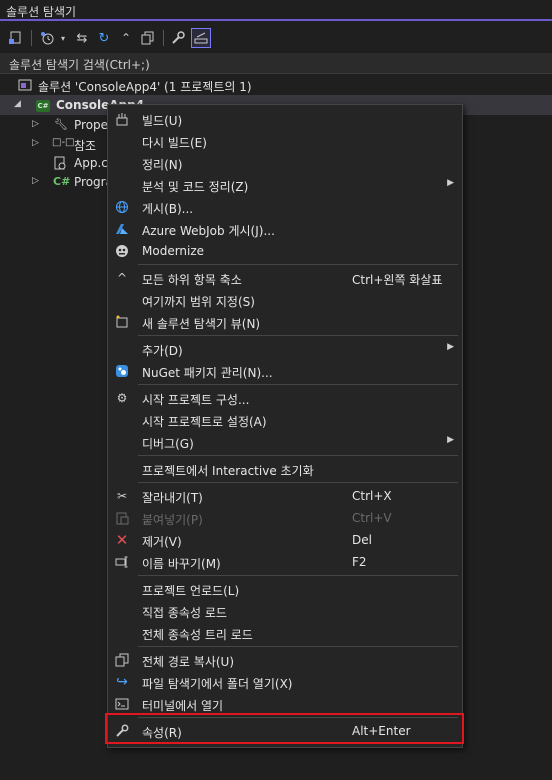 Image resolution: width=552 pixels, height=780 pixels. What do you see at coordinates (284, 728) in the screenshot?
I see `properties-highlight-box` at bounding box center [284, 728].